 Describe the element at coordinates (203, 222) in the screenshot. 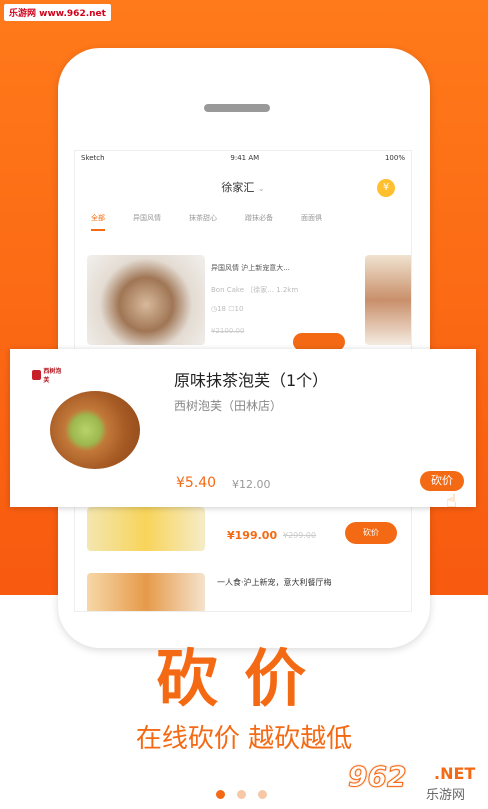

I see `tab-matcha: 抹茶甜心` at that location.